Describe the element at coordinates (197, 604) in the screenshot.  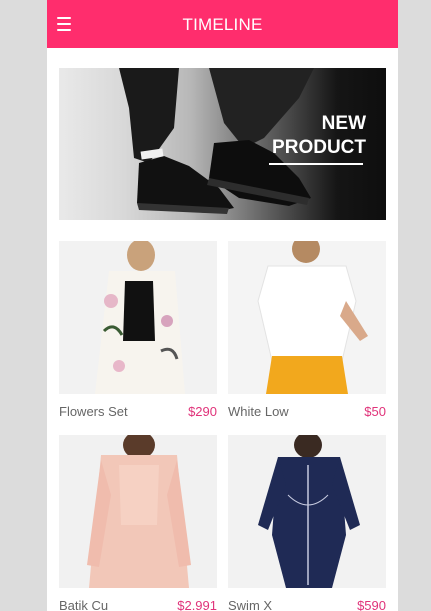
I see `product-price: $2.991` at that location.